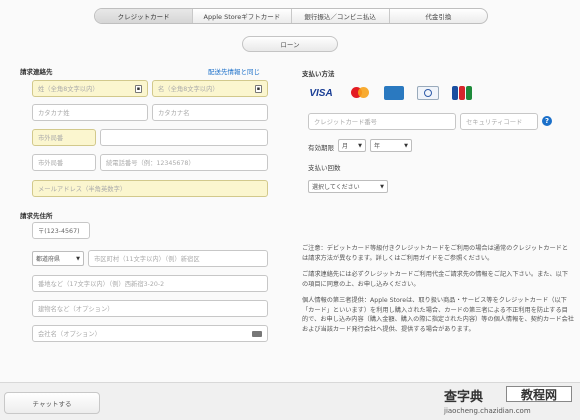 This screenshot has width=580, height=420. I want to click on chat-button: チャットする, so click(52, 403).